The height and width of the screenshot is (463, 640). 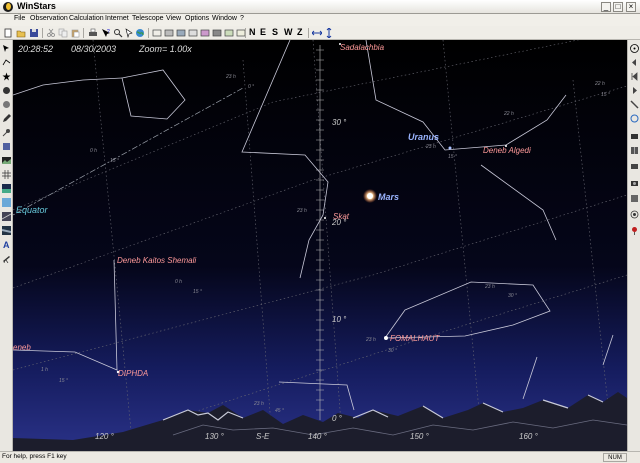 What do you see at coordinates (615, 457) in the screenshot?
I see `num-lock-indicator: NUM` at bounding box center [615, 457].